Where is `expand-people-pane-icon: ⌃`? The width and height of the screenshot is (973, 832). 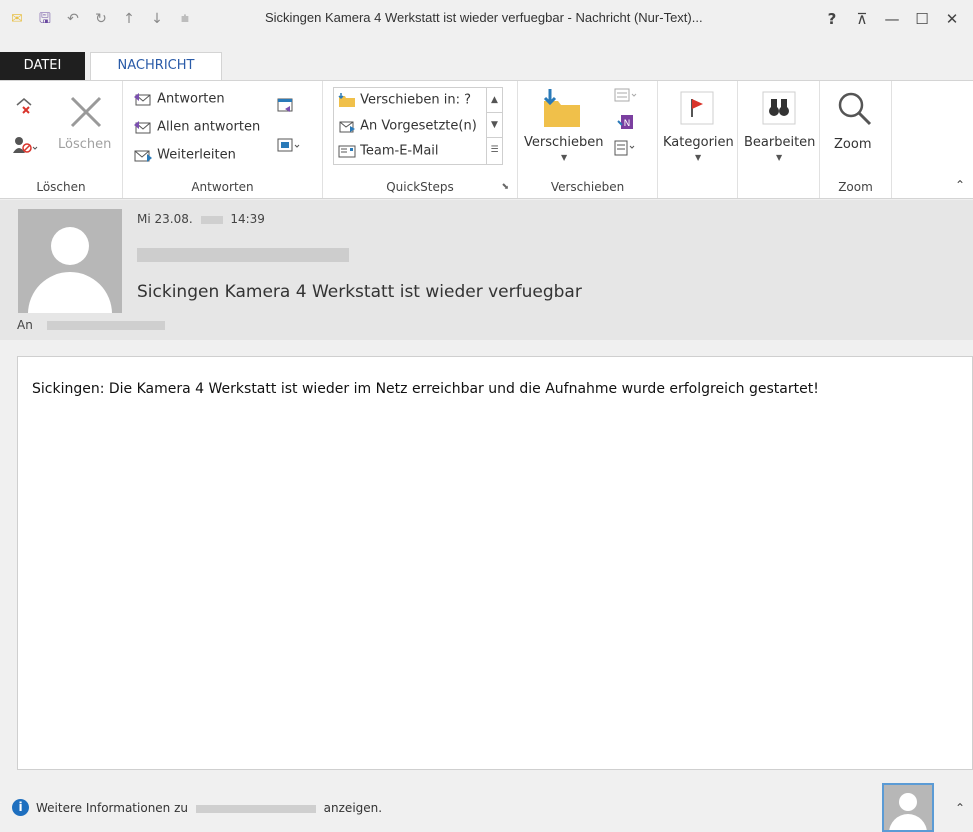 expand-people-pane-icon: ⌃ is located at coordinates (960, 808).